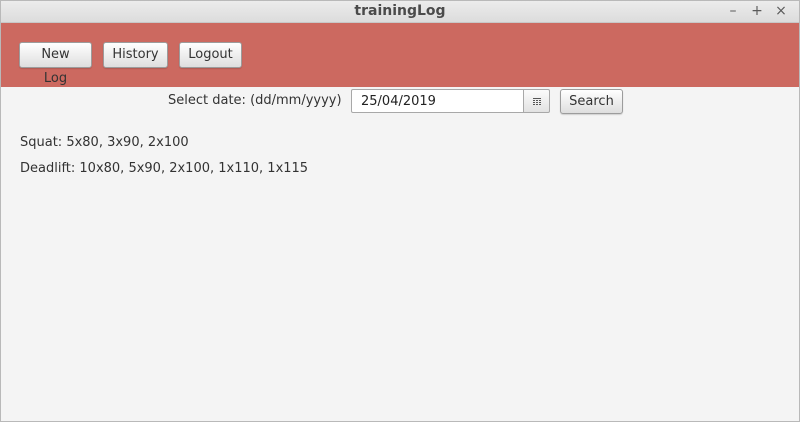 The width and height of the screenshot is (800, 422). I want to click on window-controls: – + ×, so click(757, 11).